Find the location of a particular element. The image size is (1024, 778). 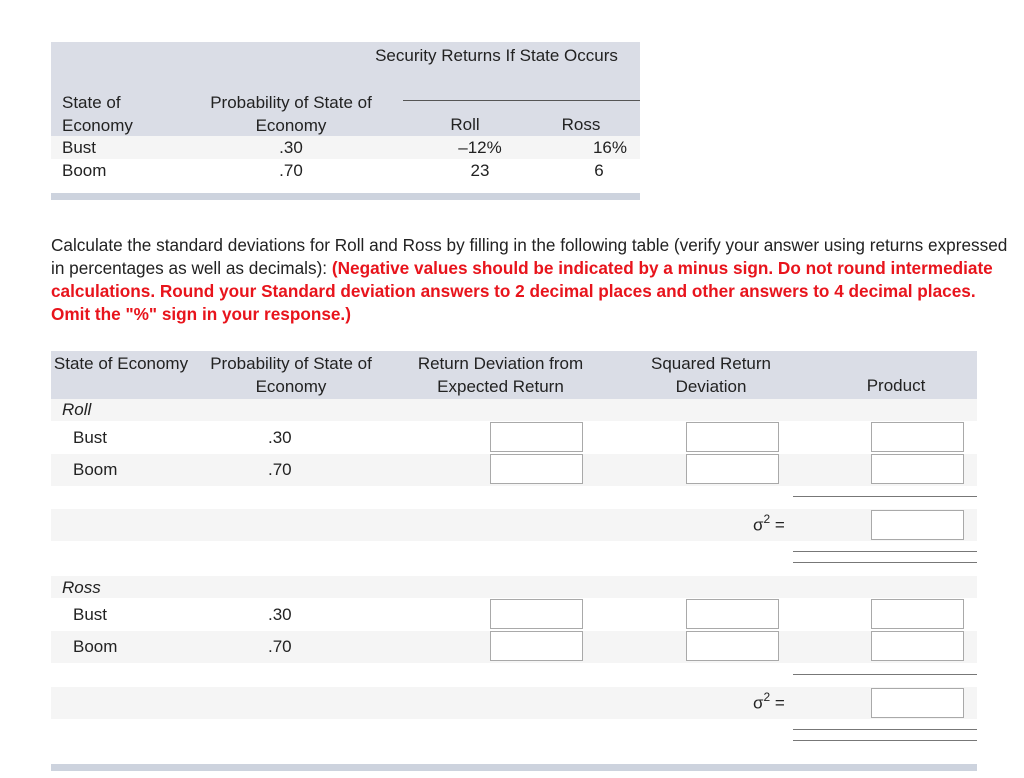

ross-boom-return-deviation-input is located at coordinates (536, 646).